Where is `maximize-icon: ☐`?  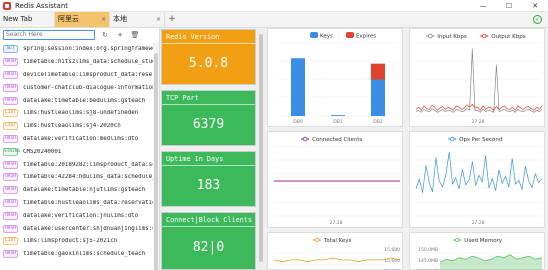 maximize-icon: ☐ is located at coordinates (509, 6).